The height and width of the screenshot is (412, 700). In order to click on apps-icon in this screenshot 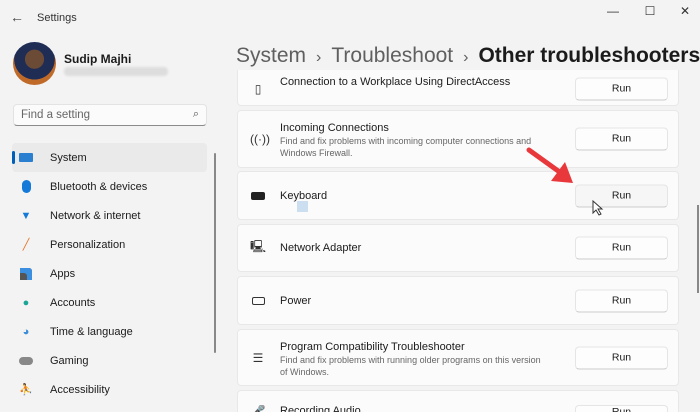, I will do `click(26, 273)`.